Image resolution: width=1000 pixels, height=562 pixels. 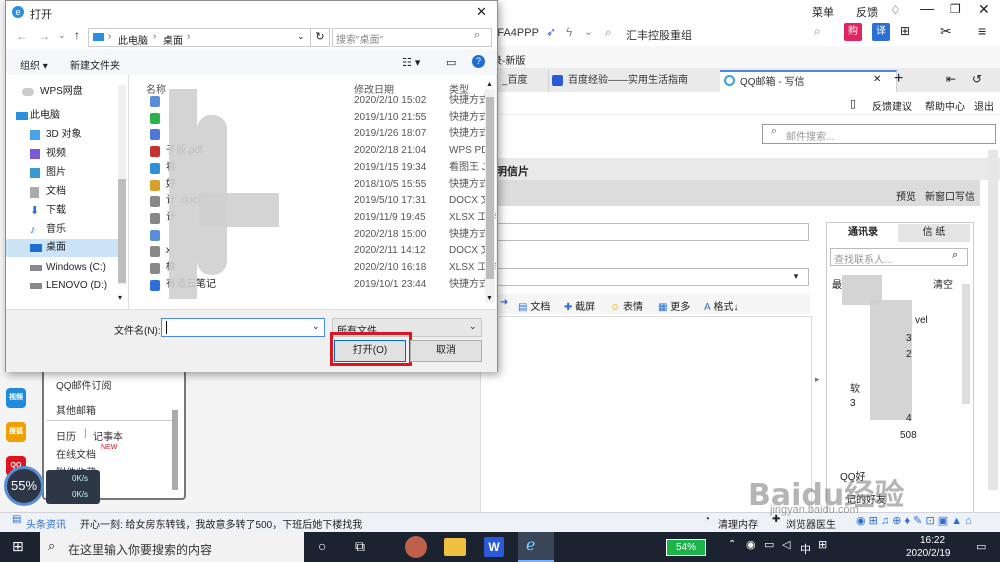 What do you see at coordinates (360, 546) in the screenshot?
I see `task-view-icon: ⧉` at bounding box center [360, 546].